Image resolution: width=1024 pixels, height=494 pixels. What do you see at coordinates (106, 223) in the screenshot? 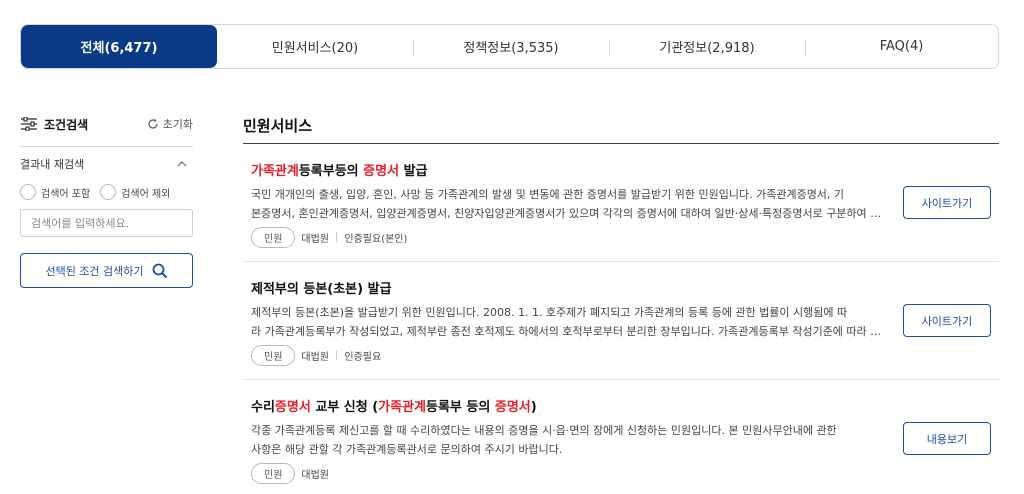
I see `refine-search-input` at bounding box center [106, 223].